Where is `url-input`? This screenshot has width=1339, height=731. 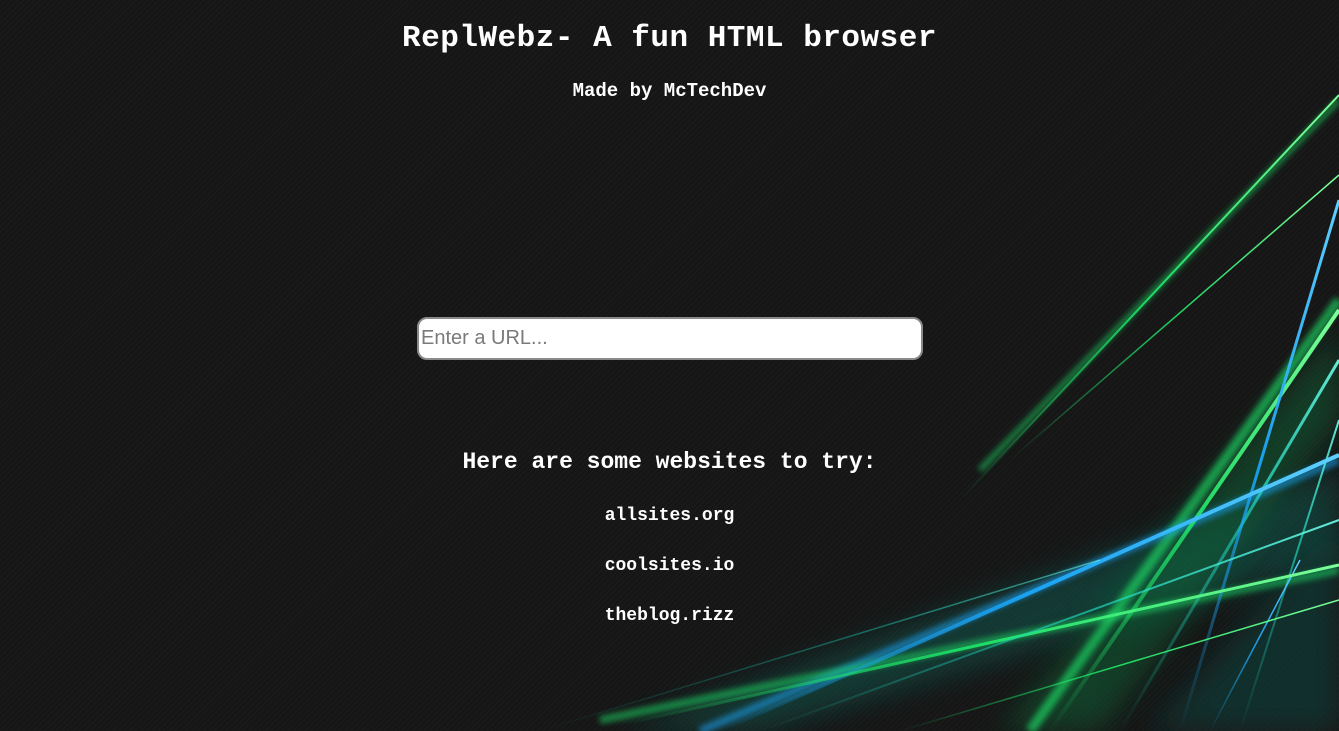 url-input is located at coordinates (670, 338).